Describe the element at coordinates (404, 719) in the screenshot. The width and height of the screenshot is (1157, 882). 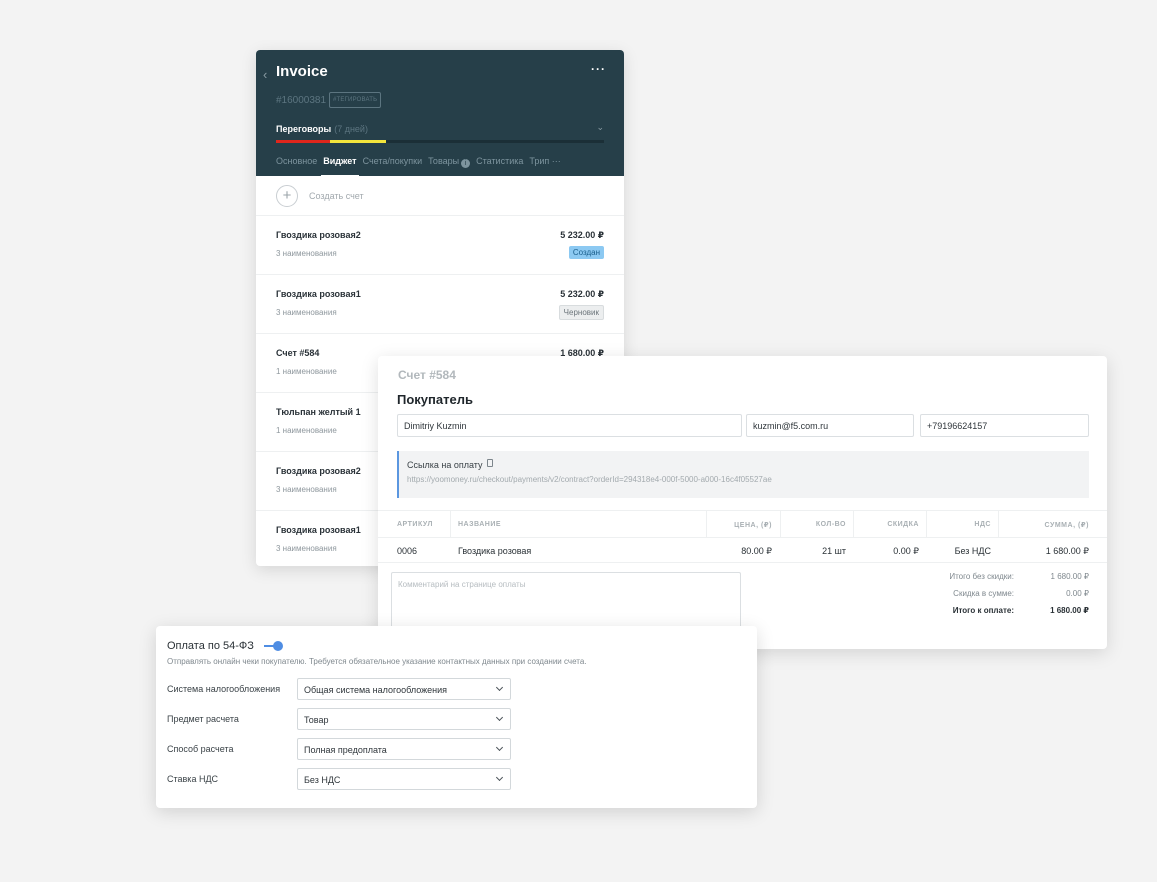
I see `payment-subject-select: Товар` at that location.